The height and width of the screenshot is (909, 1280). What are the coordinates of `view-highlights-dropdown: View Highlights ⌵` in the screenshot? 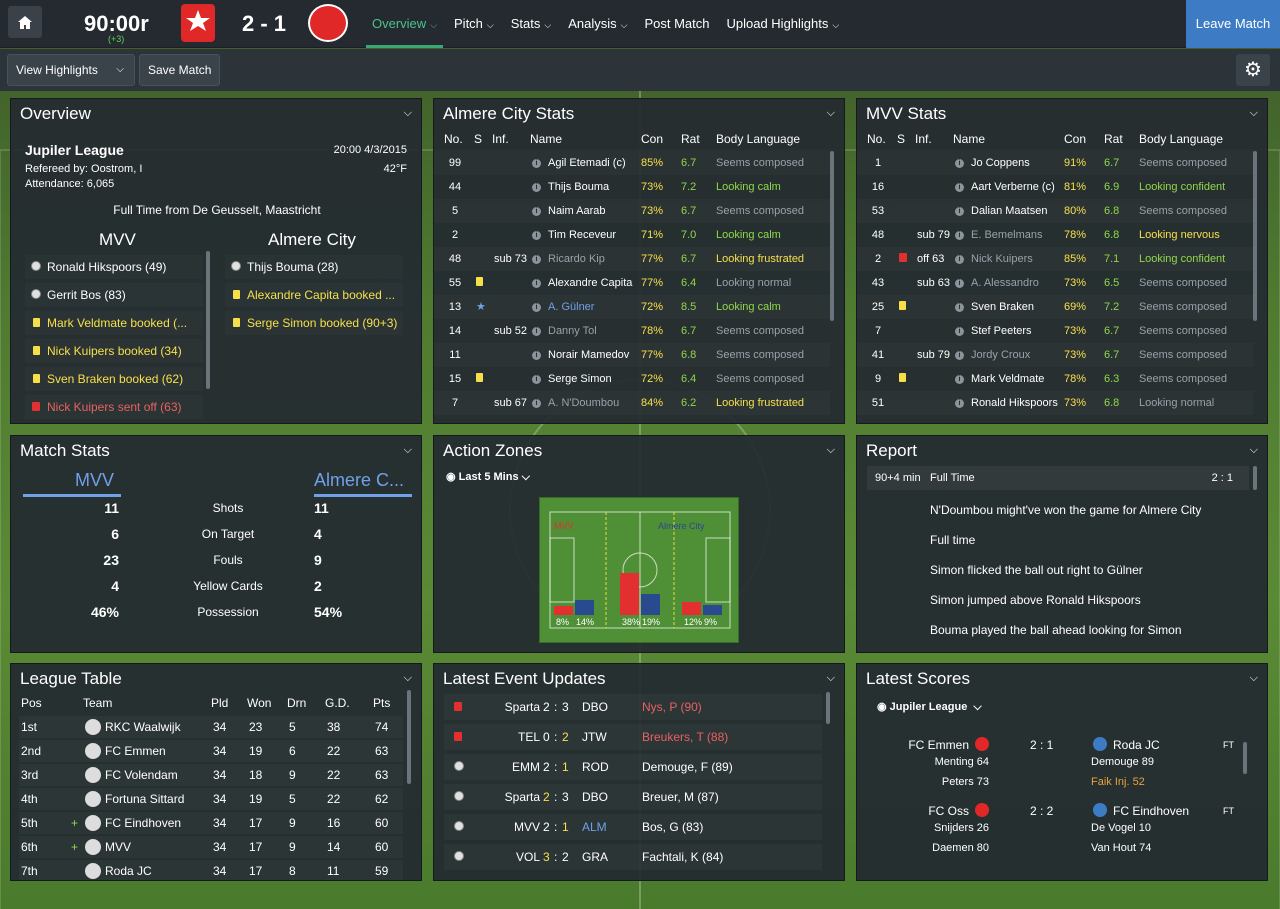 It's located at (71, 70).